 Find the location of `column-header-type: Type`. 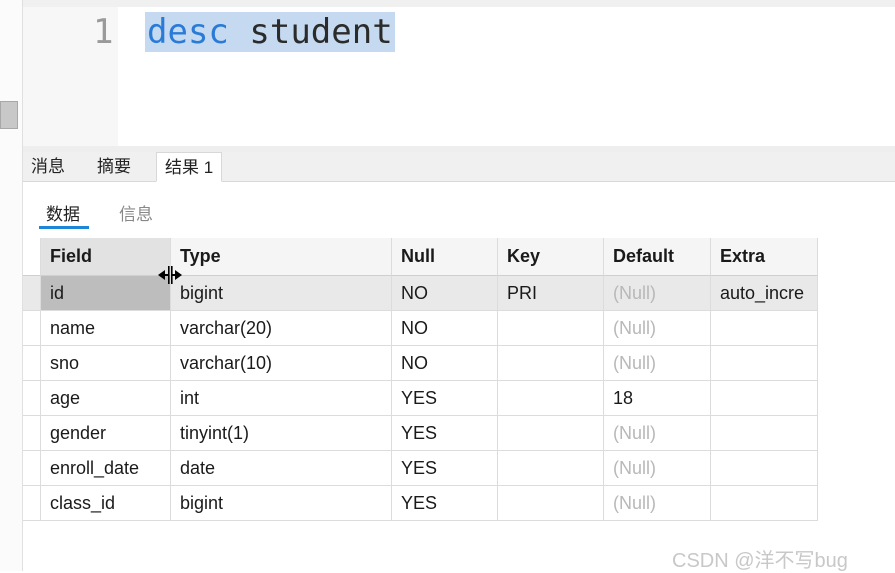

column-header-type: Type is located at coordinates (281, 257).